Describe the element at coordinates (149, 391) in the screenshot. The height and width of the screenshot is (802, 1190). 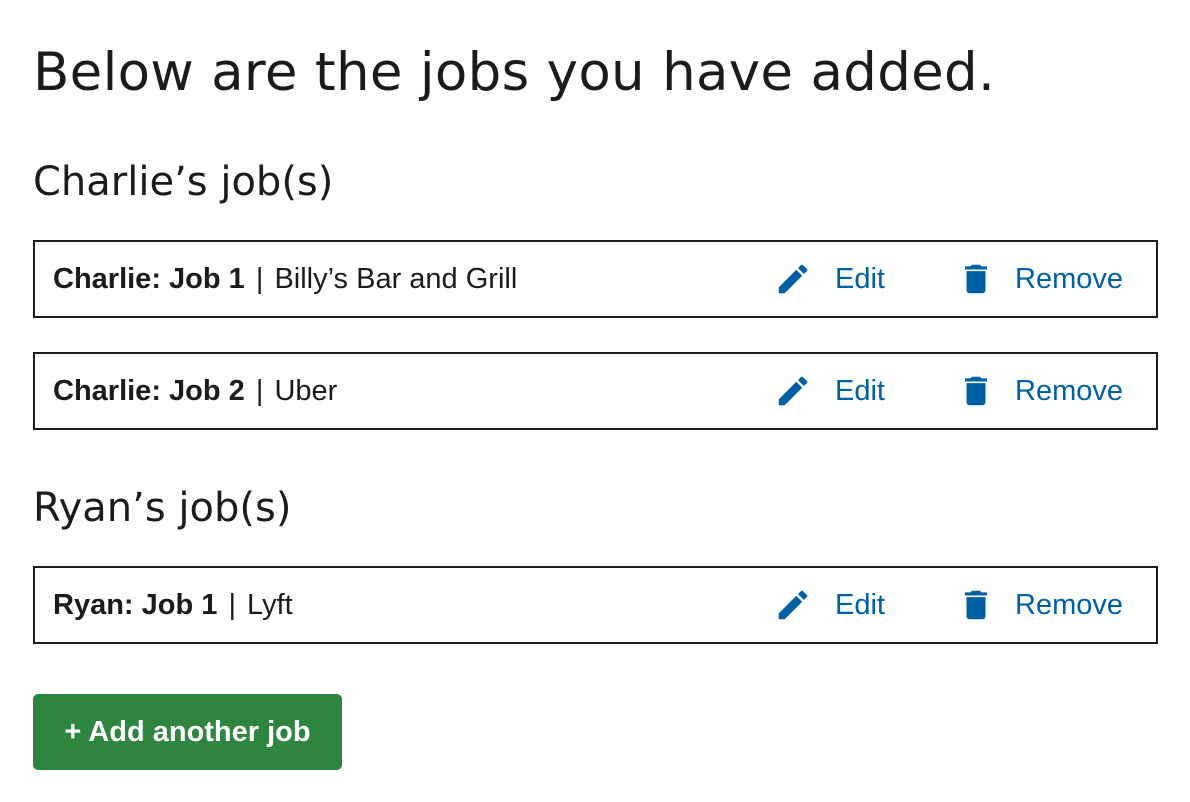
I see `job-id-label: Charlie: Job 2` at that location.